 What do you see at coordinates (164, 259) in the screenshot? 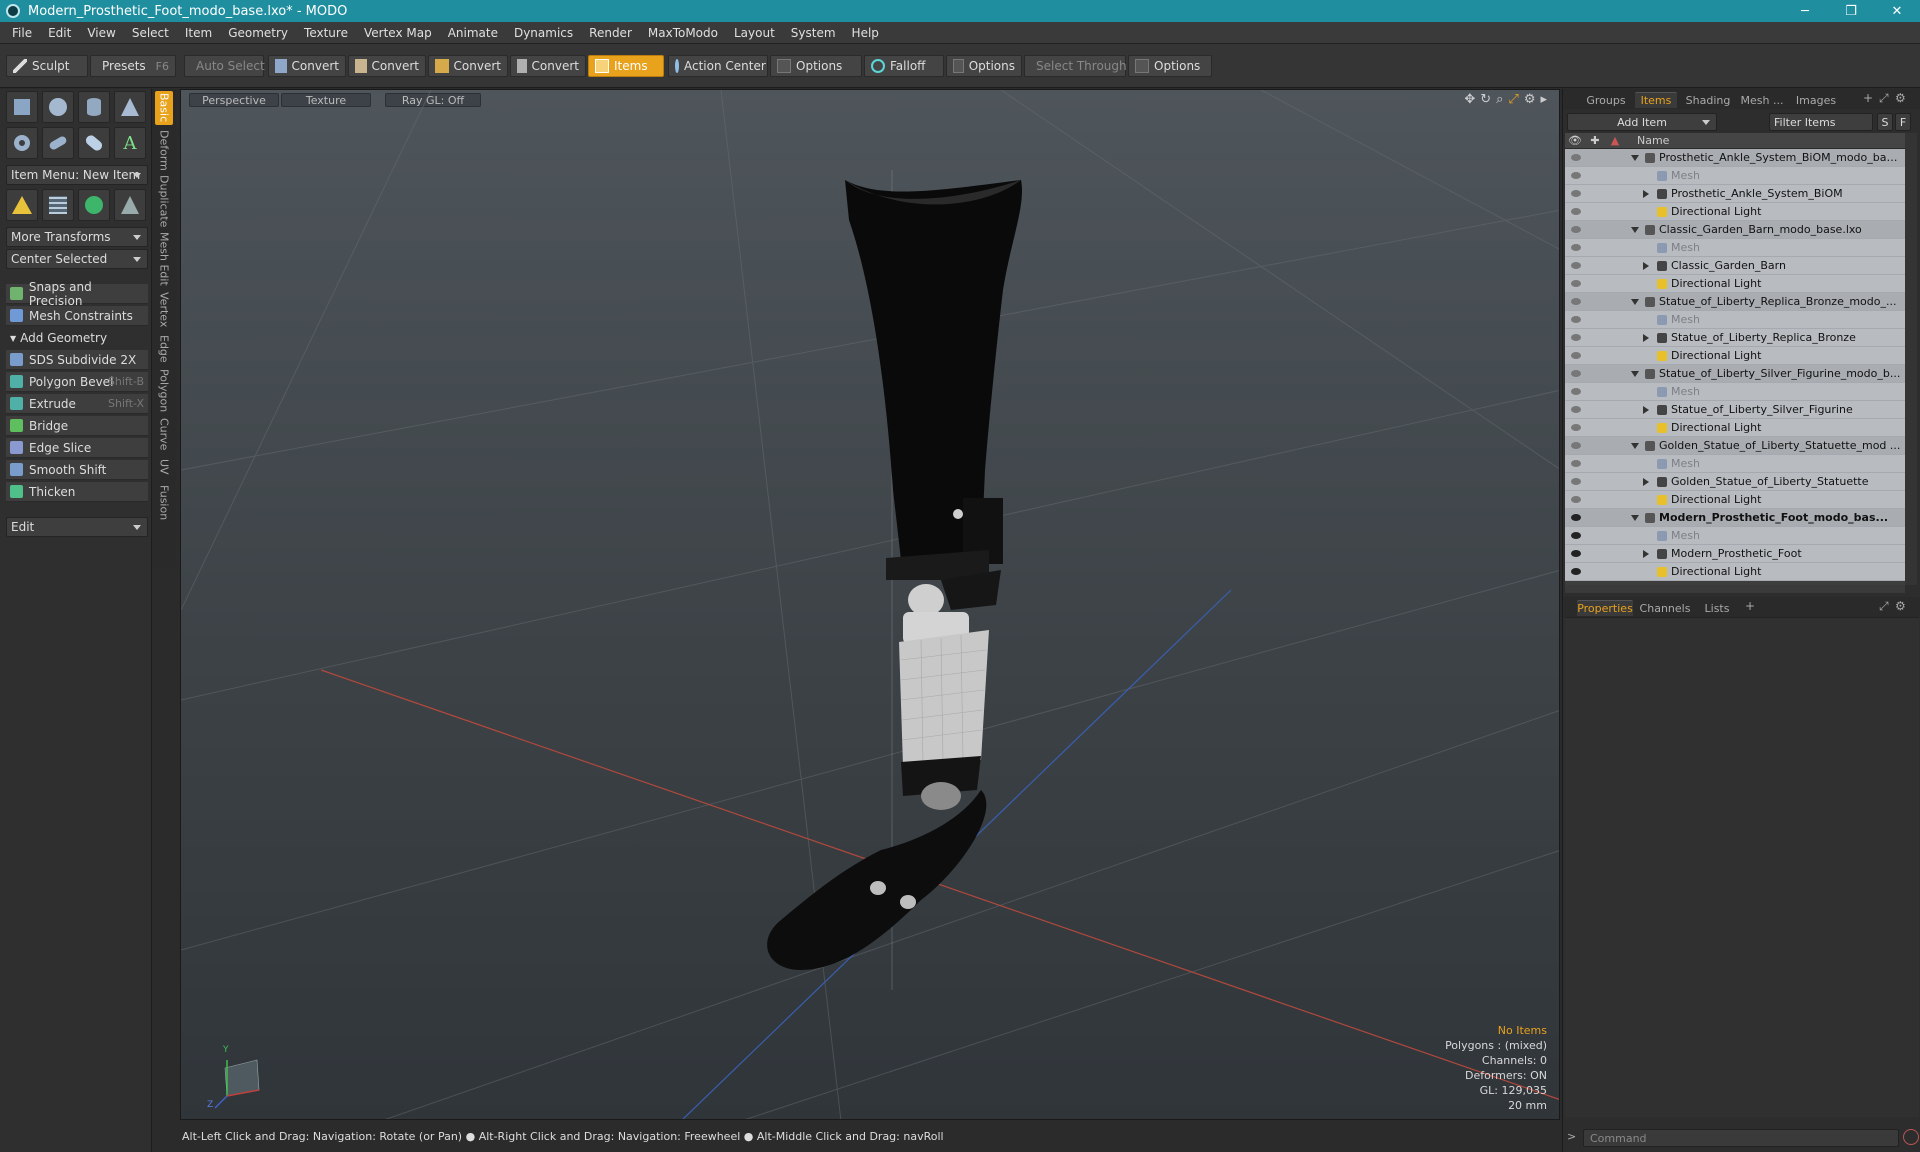
I see `tab-mesh-edit: Mesh Edit` at bounding box center [164, 259].